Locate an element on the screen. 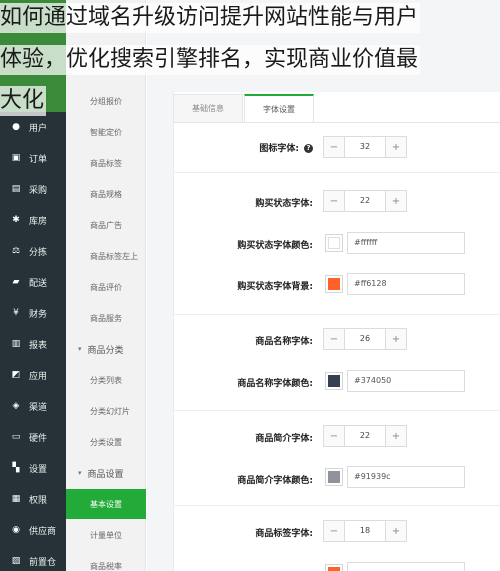 The height and width of the screenshot is (571, 500). buy-font-value: 22 is located at coordinates (365, 201).